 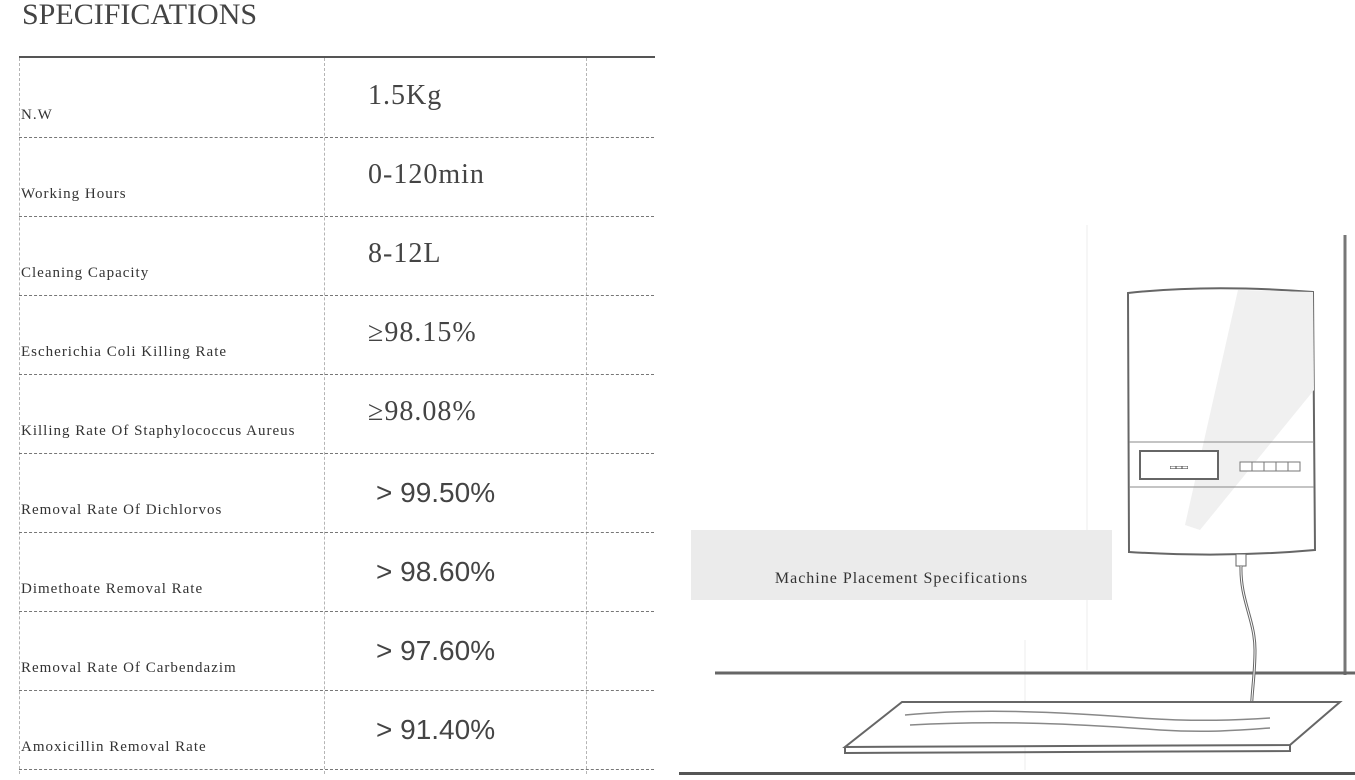 I want to click on bottom-rule, so click(x=1017, y=773).